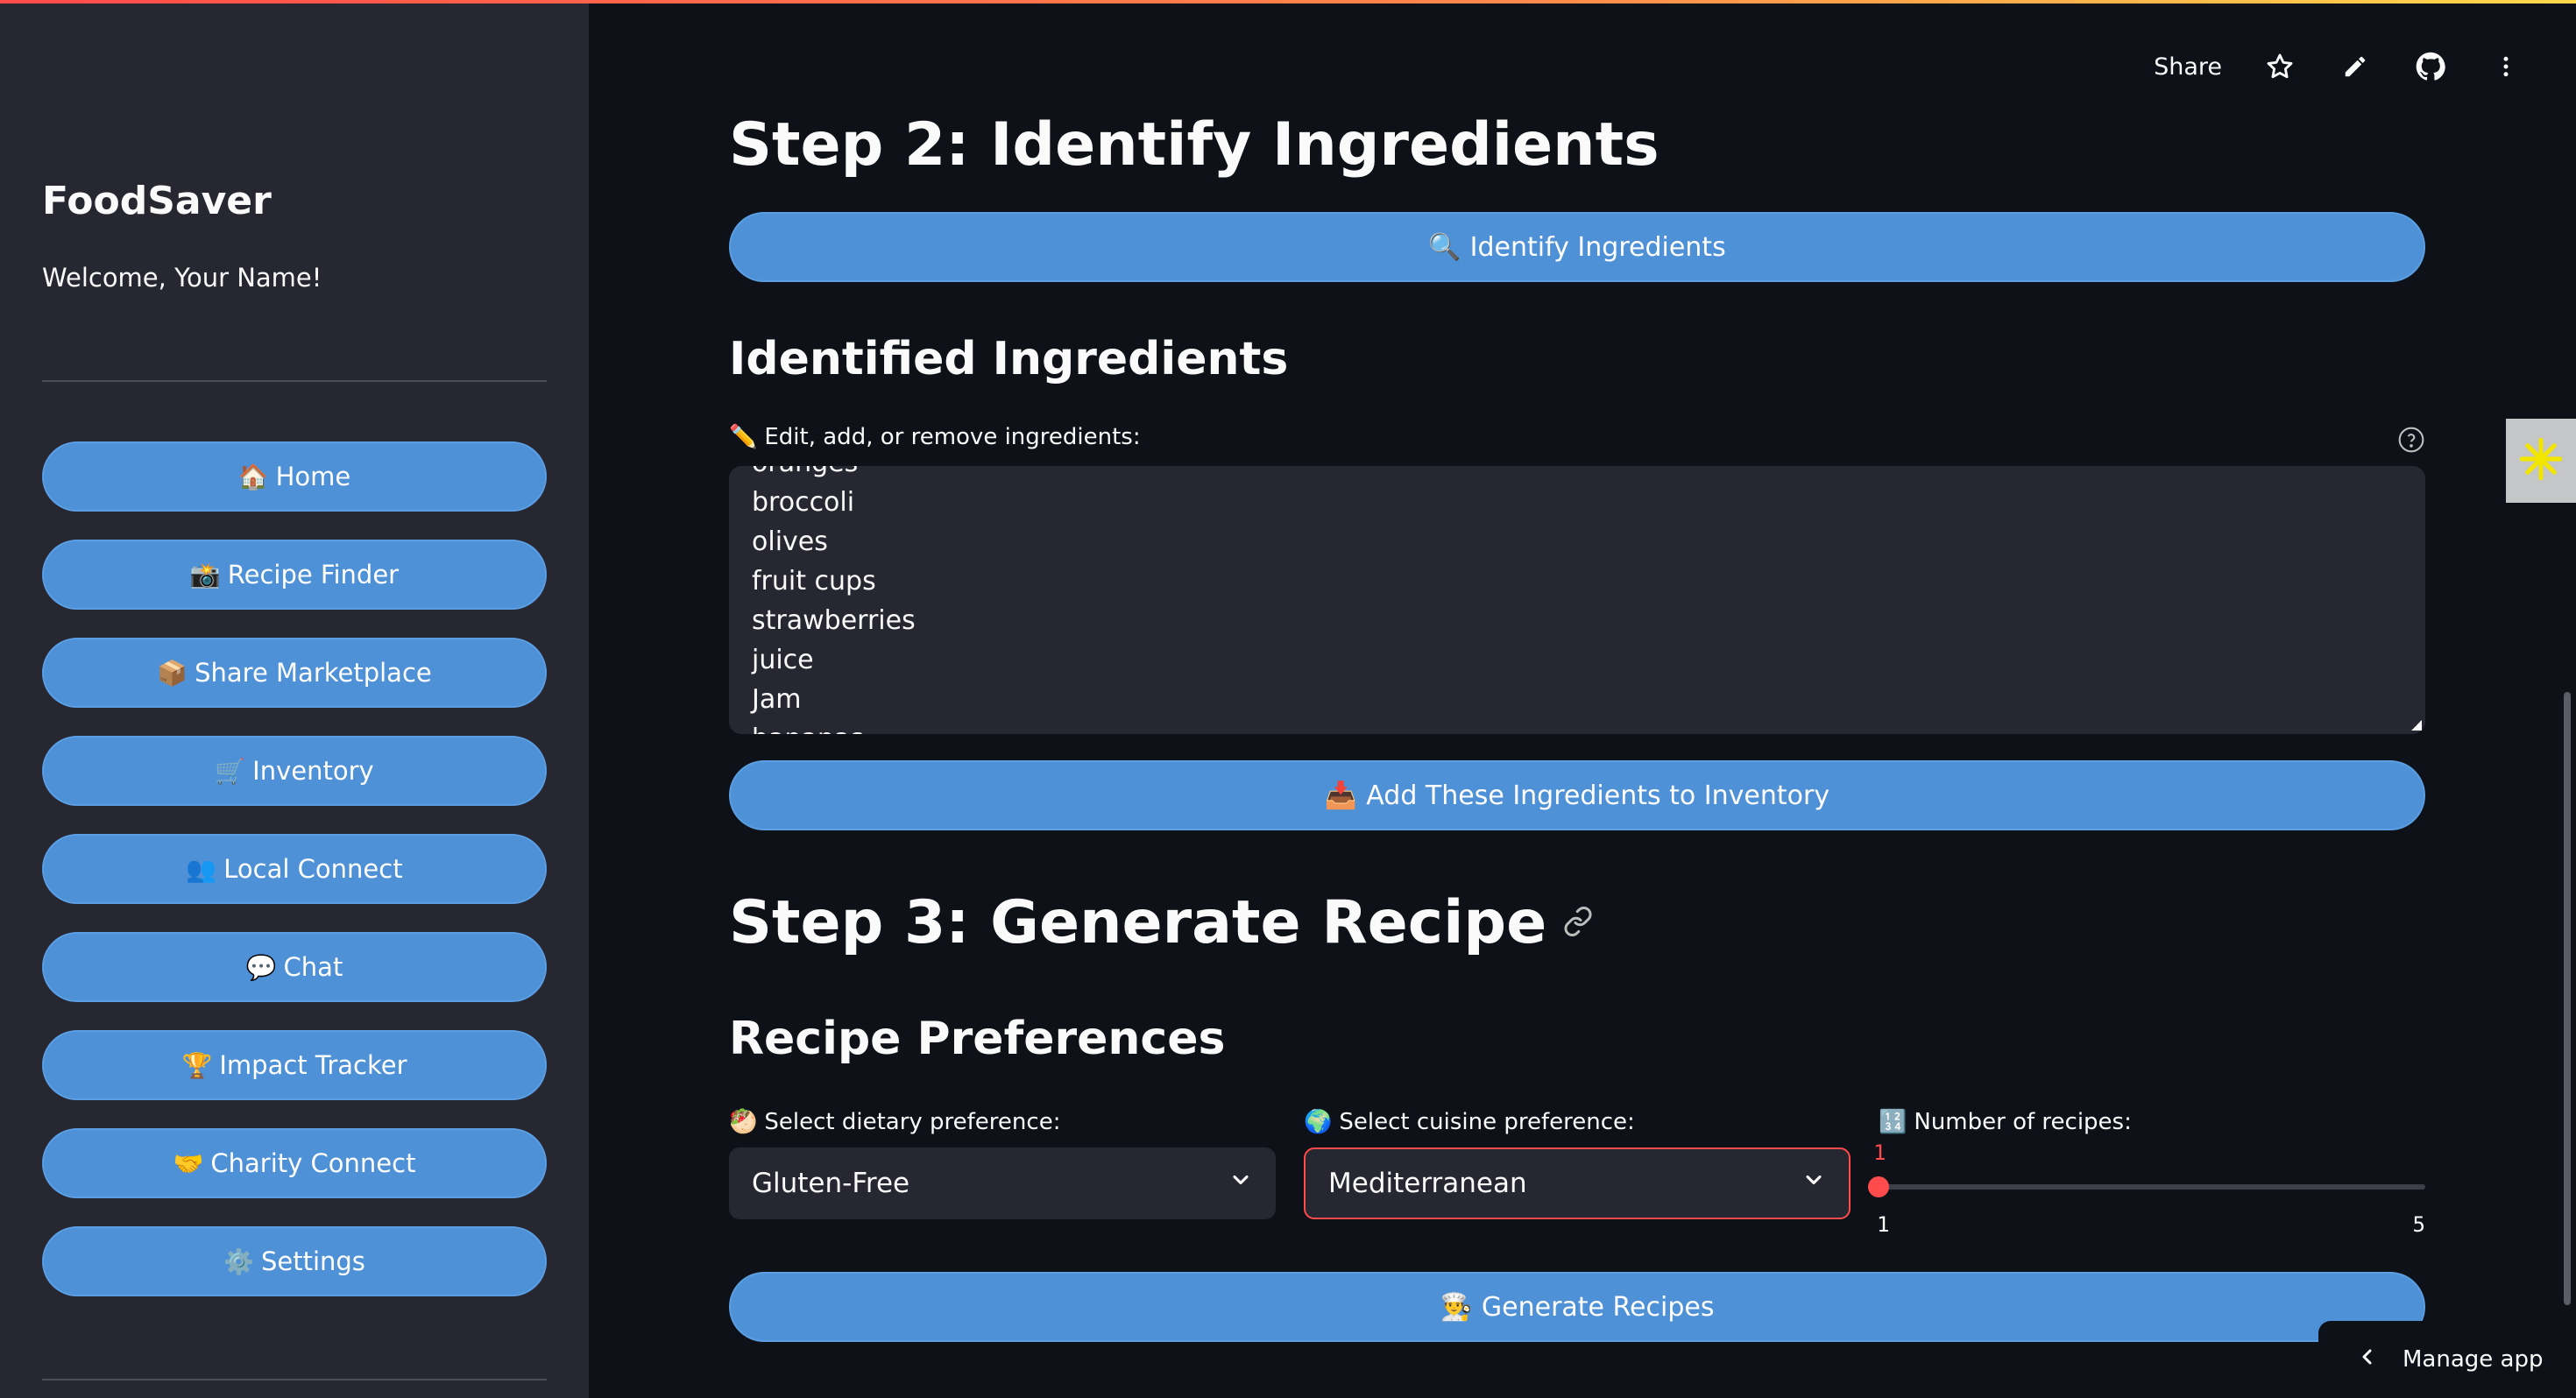  I want to click on sidebar-item-charity-connect: 🤝 Charity Connect, so click(294, 1163).